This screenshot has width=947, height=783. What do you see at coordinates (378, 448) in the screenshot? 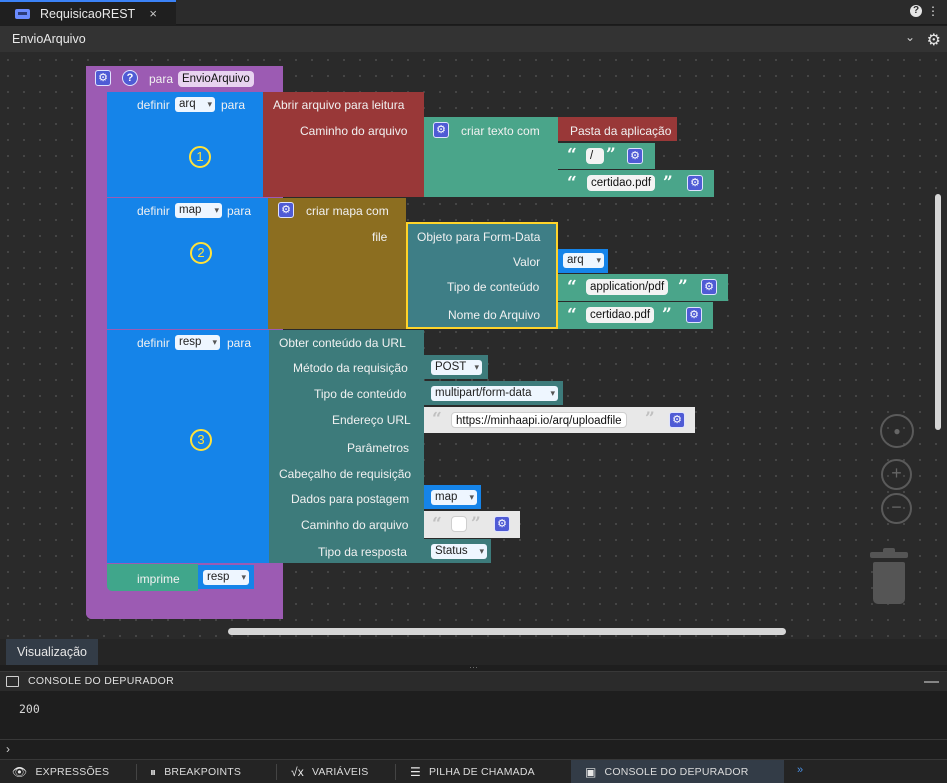
I see `parametros-label: Parâmetros` at bounding box center [378, 448].